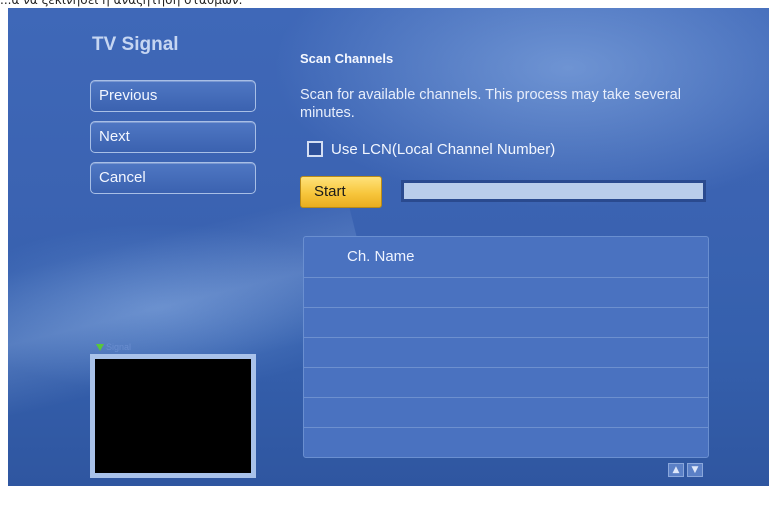 Image resolution: width=773 pixels, height=513 pixels. I want to click on chevron-down-icon: ▼, so click(695, 470).